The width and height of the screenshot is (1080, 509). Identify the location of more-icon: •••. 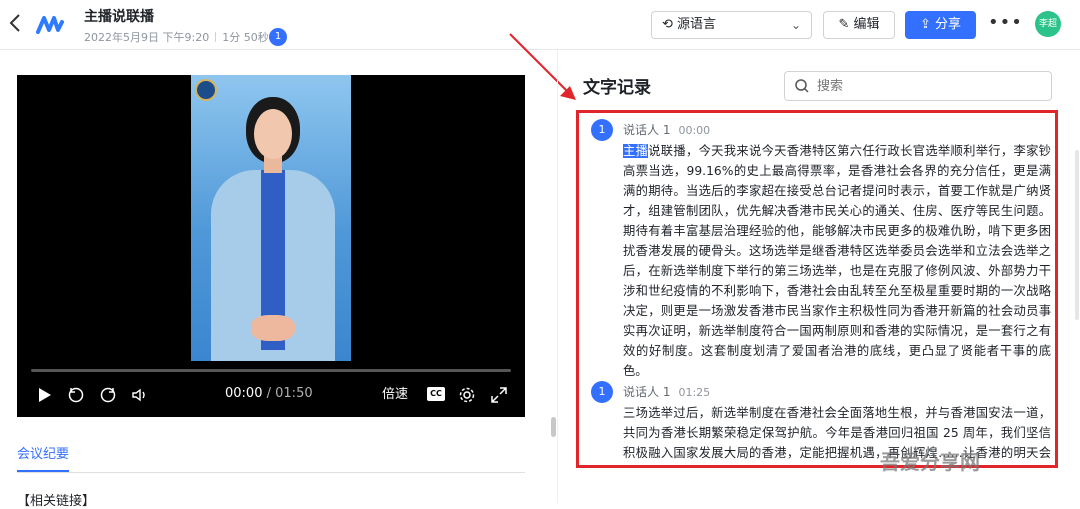
(1005, 22).